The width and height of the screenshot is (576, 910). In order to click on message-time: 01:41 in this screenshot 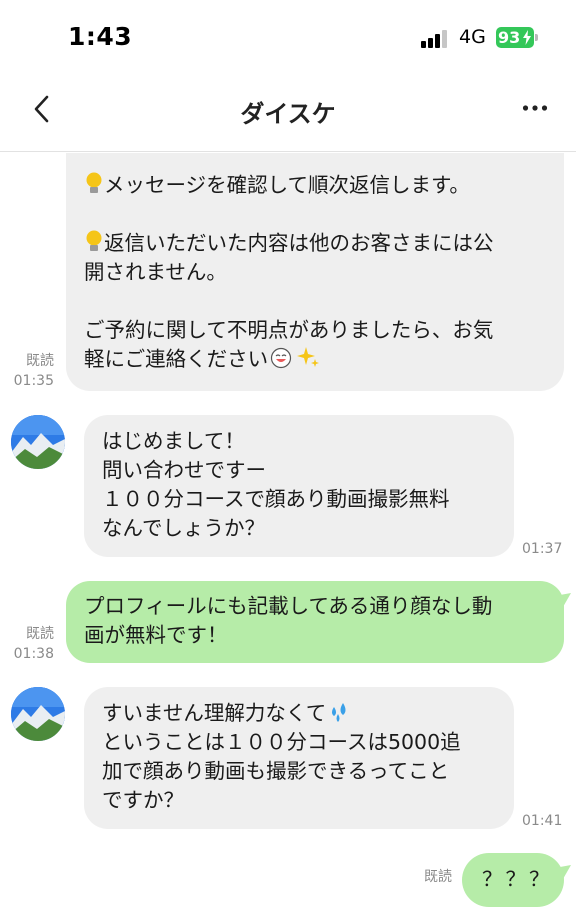, I will do `click(542, 821)`.